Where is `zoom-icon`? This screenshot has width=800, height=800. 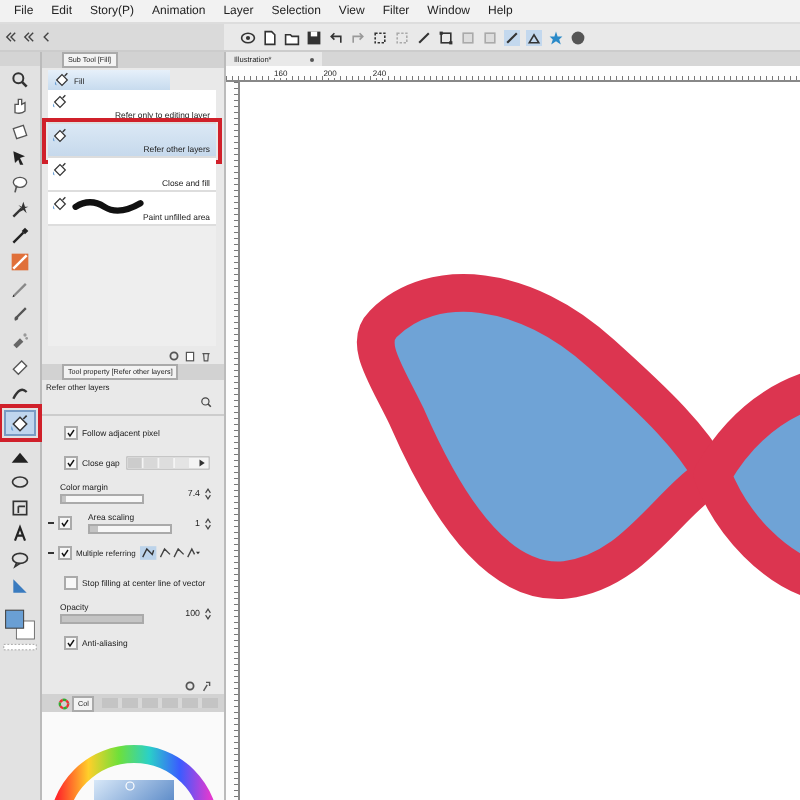 zoom-icon is located at coordinates (20, 79).